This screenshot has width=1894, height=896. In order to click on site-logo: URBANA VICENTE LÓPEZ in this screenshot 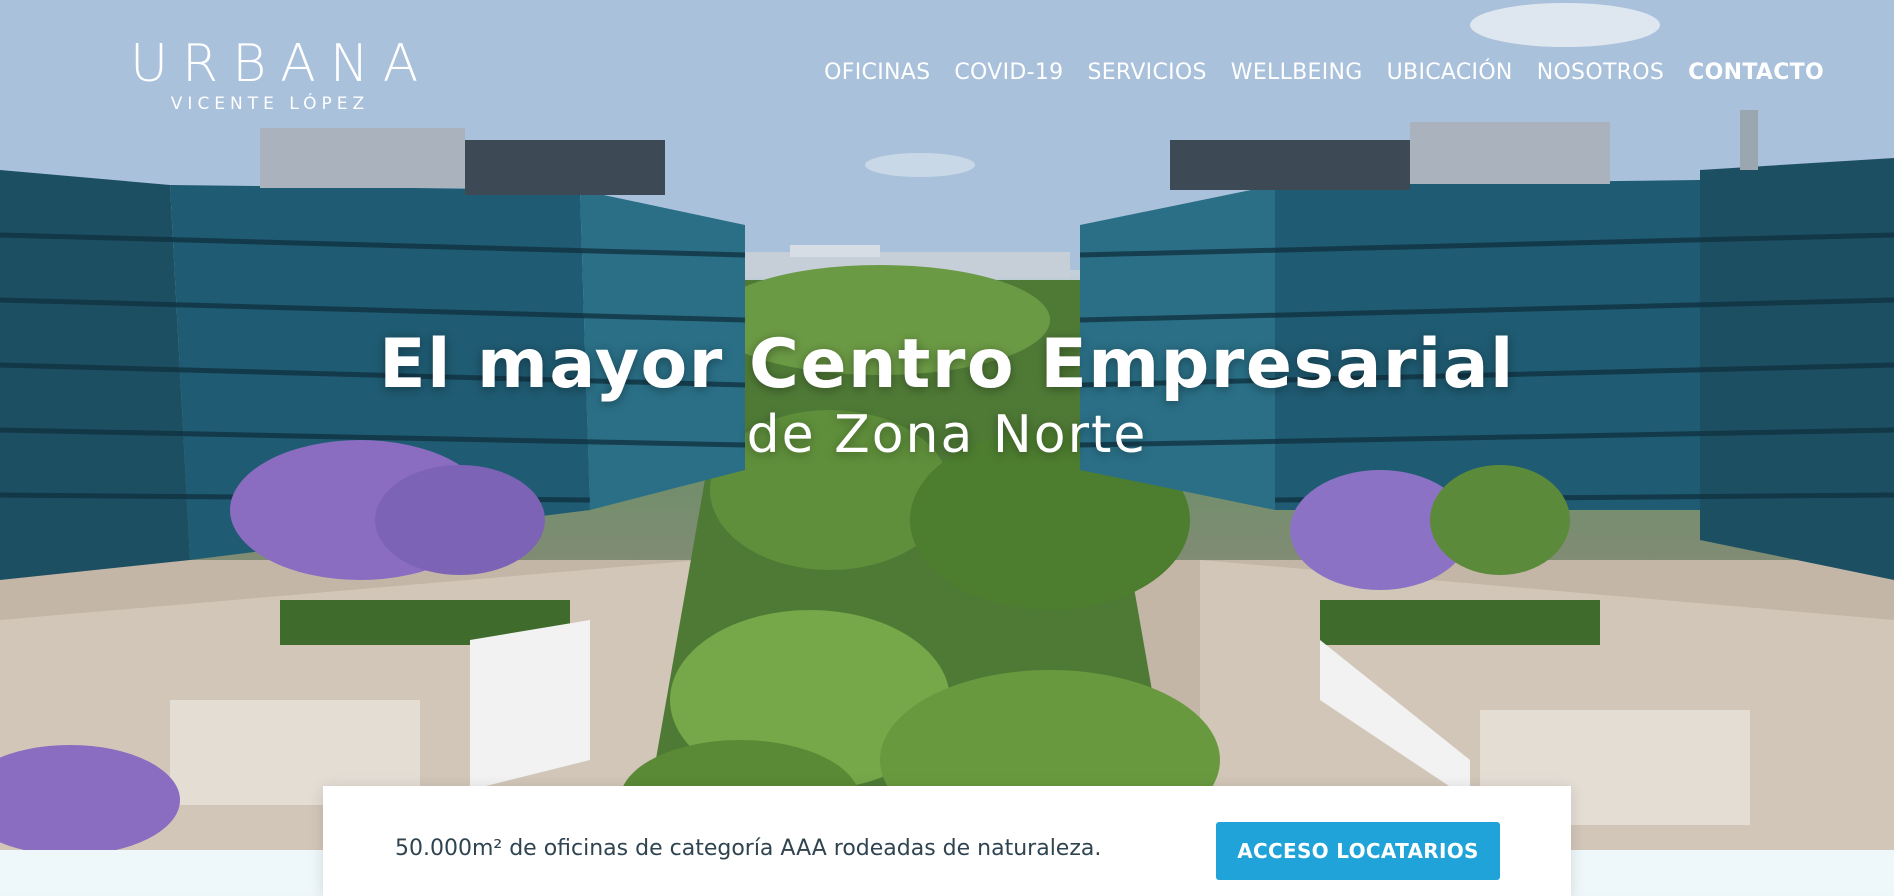, I will do `click(281, 74)`.